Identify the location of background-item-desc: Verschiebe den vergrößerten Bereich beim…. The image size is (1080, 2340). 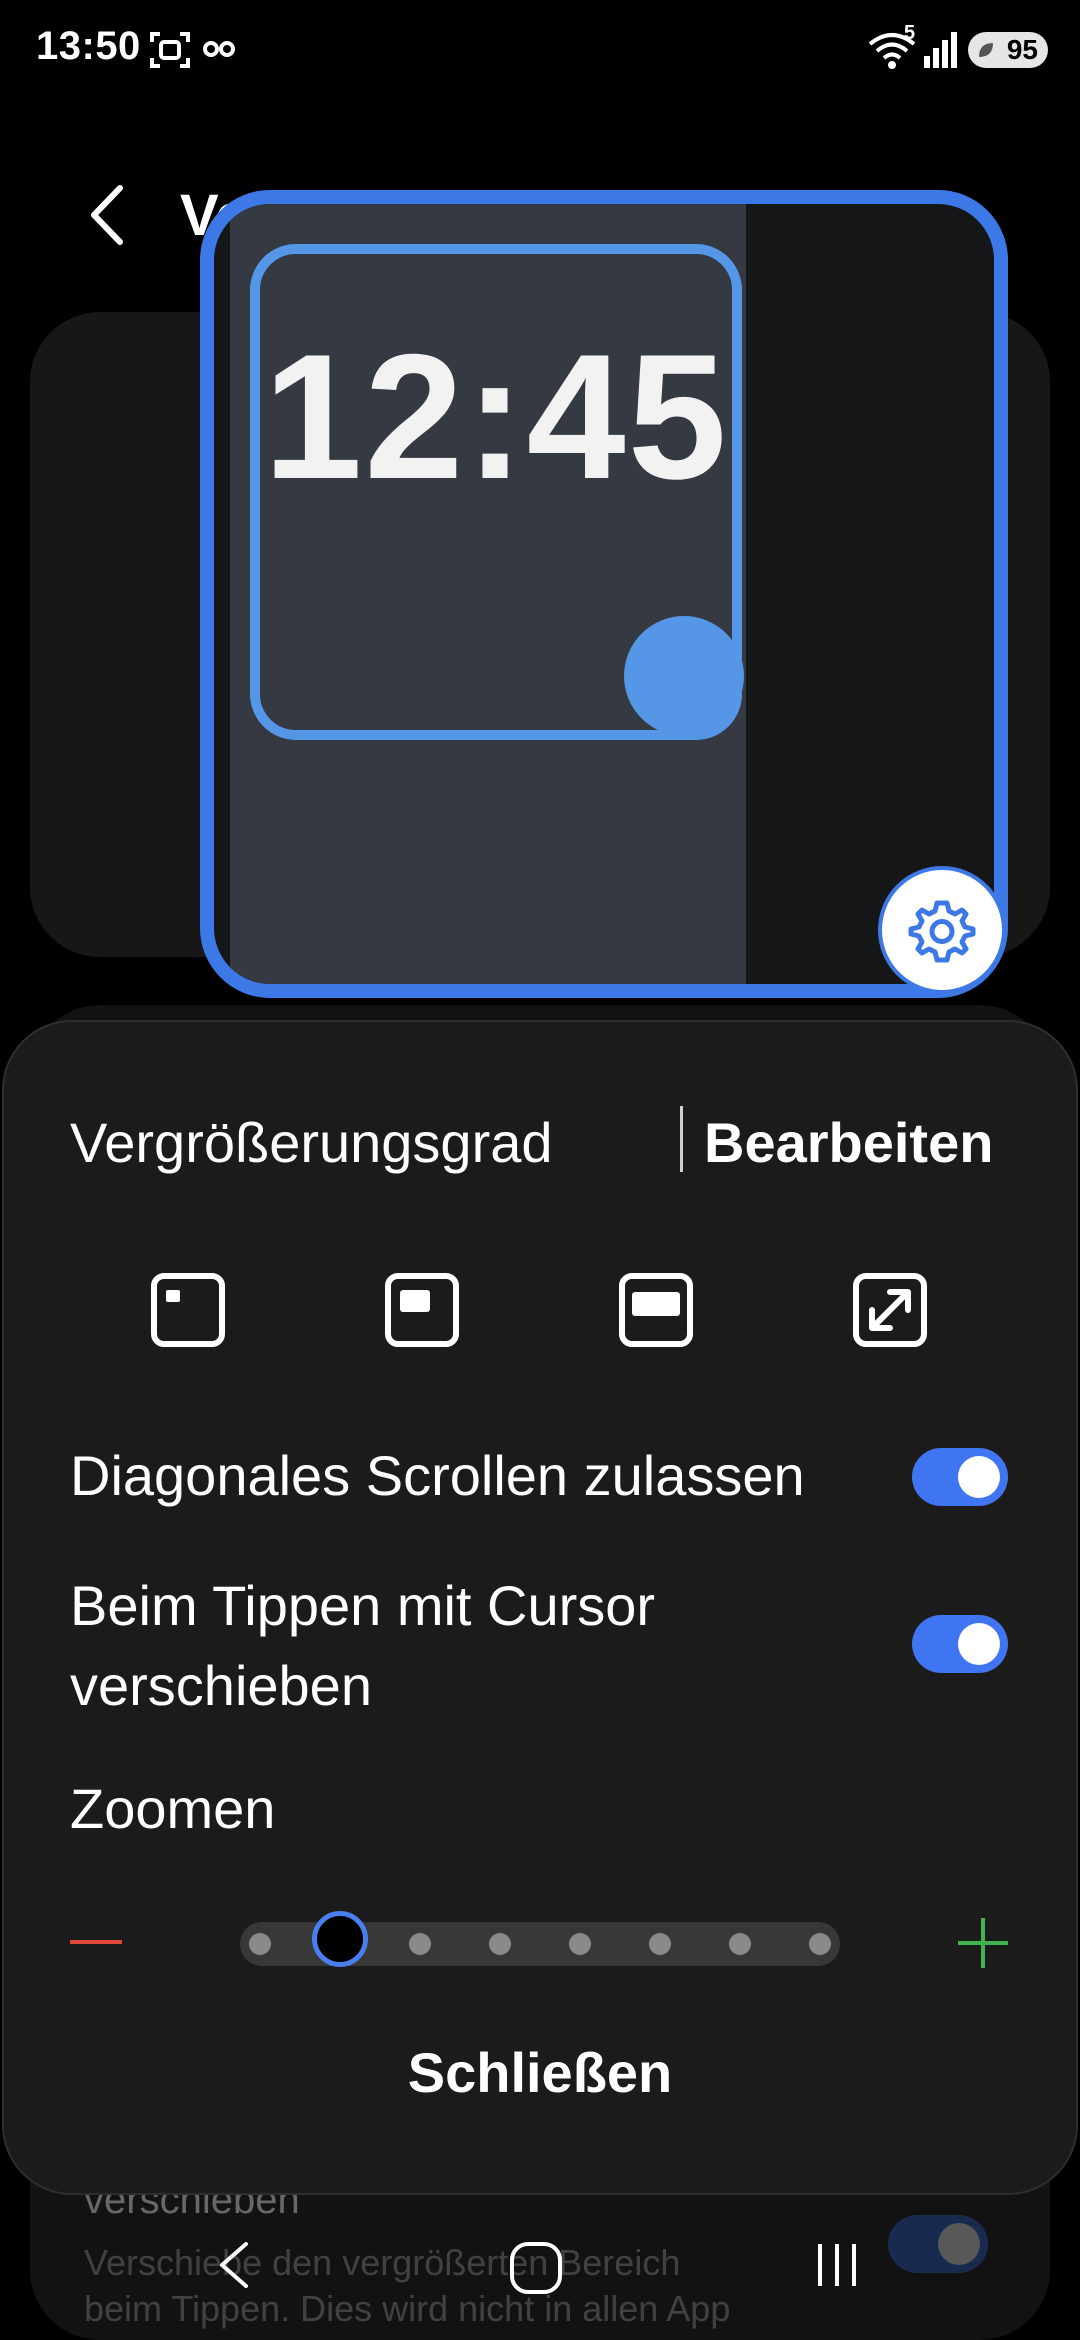
(407, 2286).